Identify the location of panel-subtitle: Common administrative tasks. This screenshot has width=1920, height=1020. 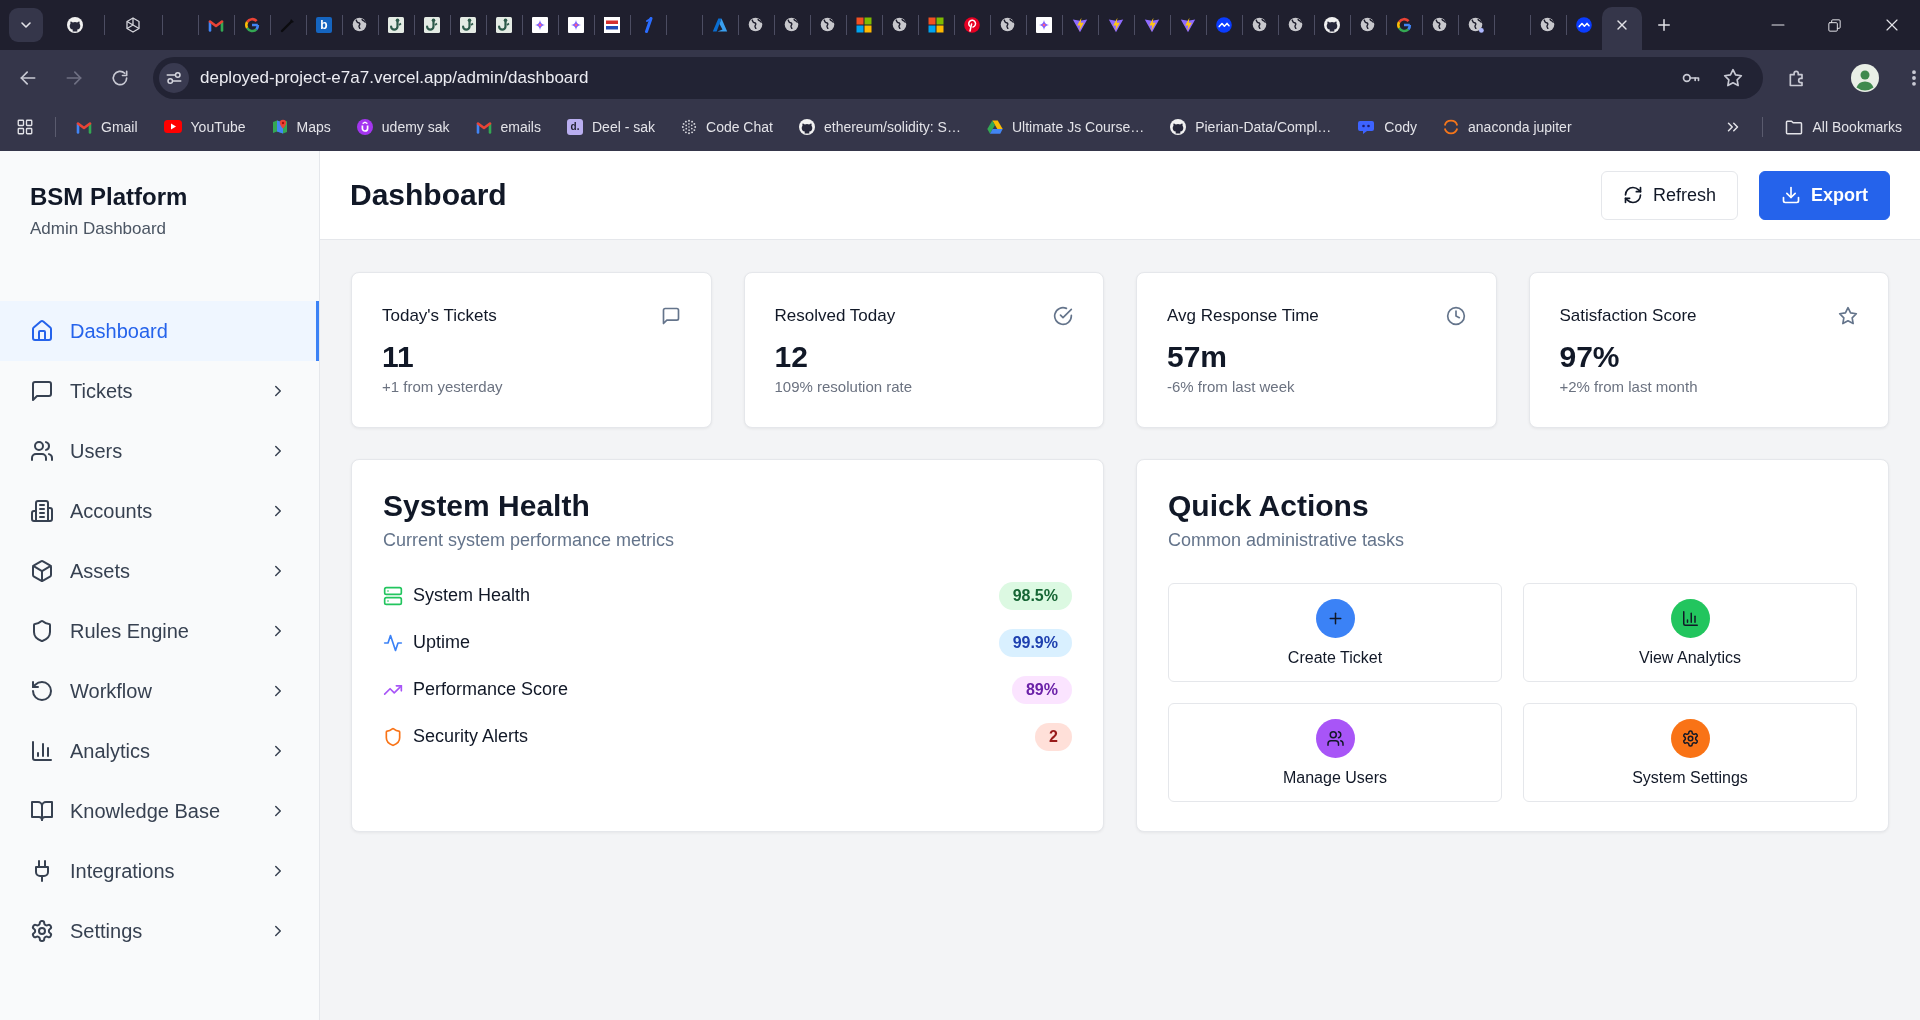
(1287, 540).